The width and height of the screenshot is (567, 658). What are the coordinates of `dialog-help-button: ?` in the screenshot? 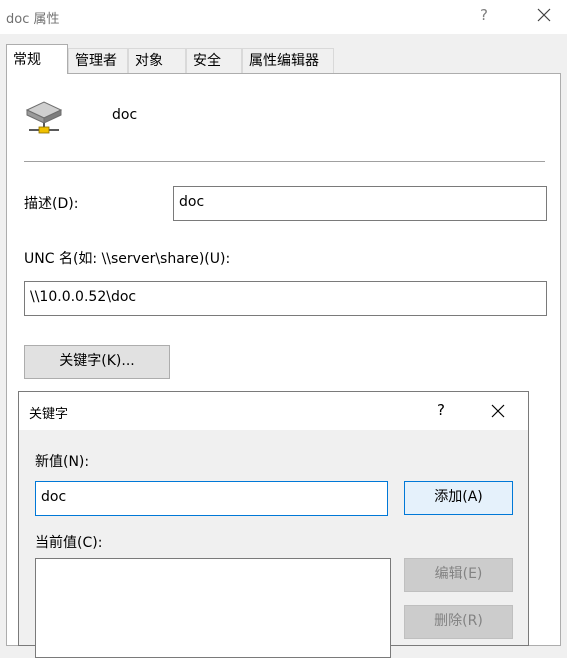 It's located at (441, 410).